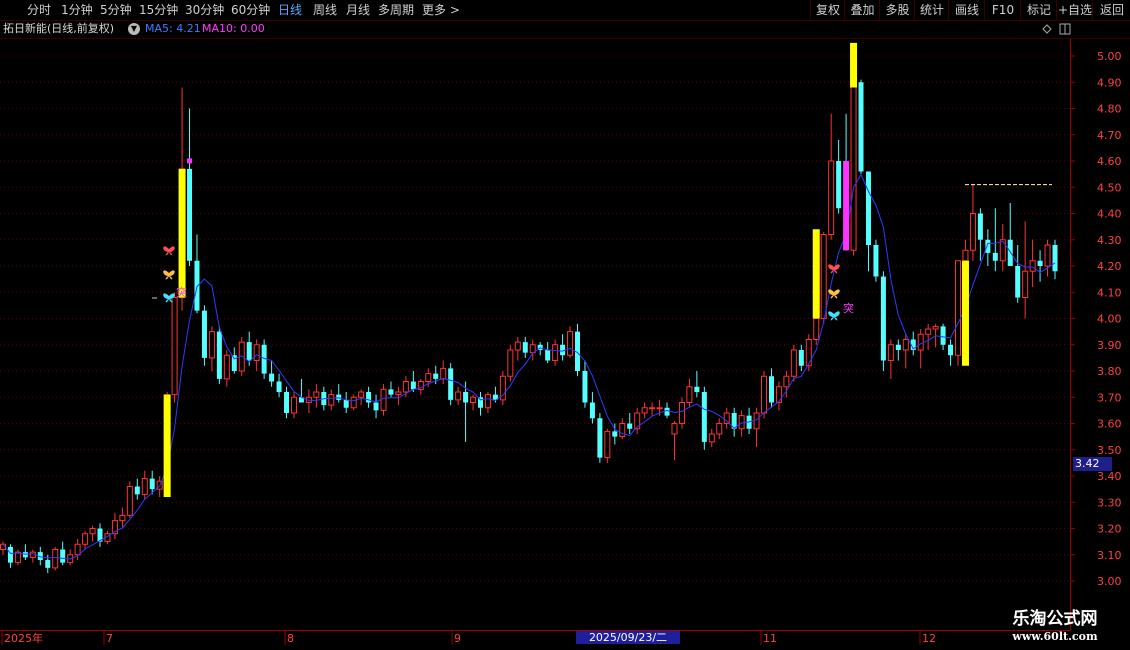 The width and height of the screenshot is (1130, 650). I want to click on price-tick-label: 4.70, so click(1109, 135).